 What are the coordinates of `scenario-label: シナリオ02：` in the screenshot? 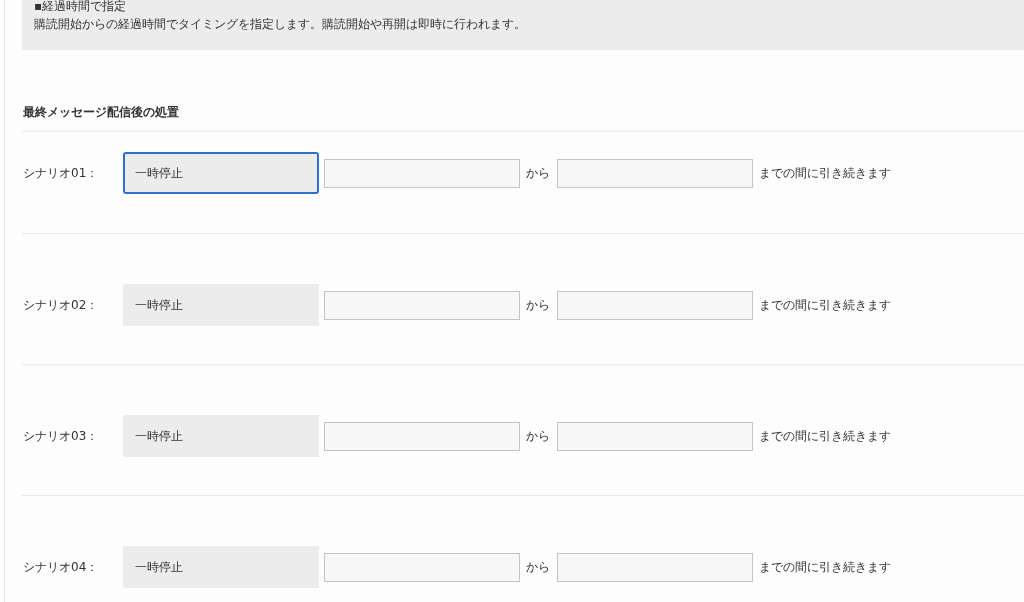 It's located at (61, 305).